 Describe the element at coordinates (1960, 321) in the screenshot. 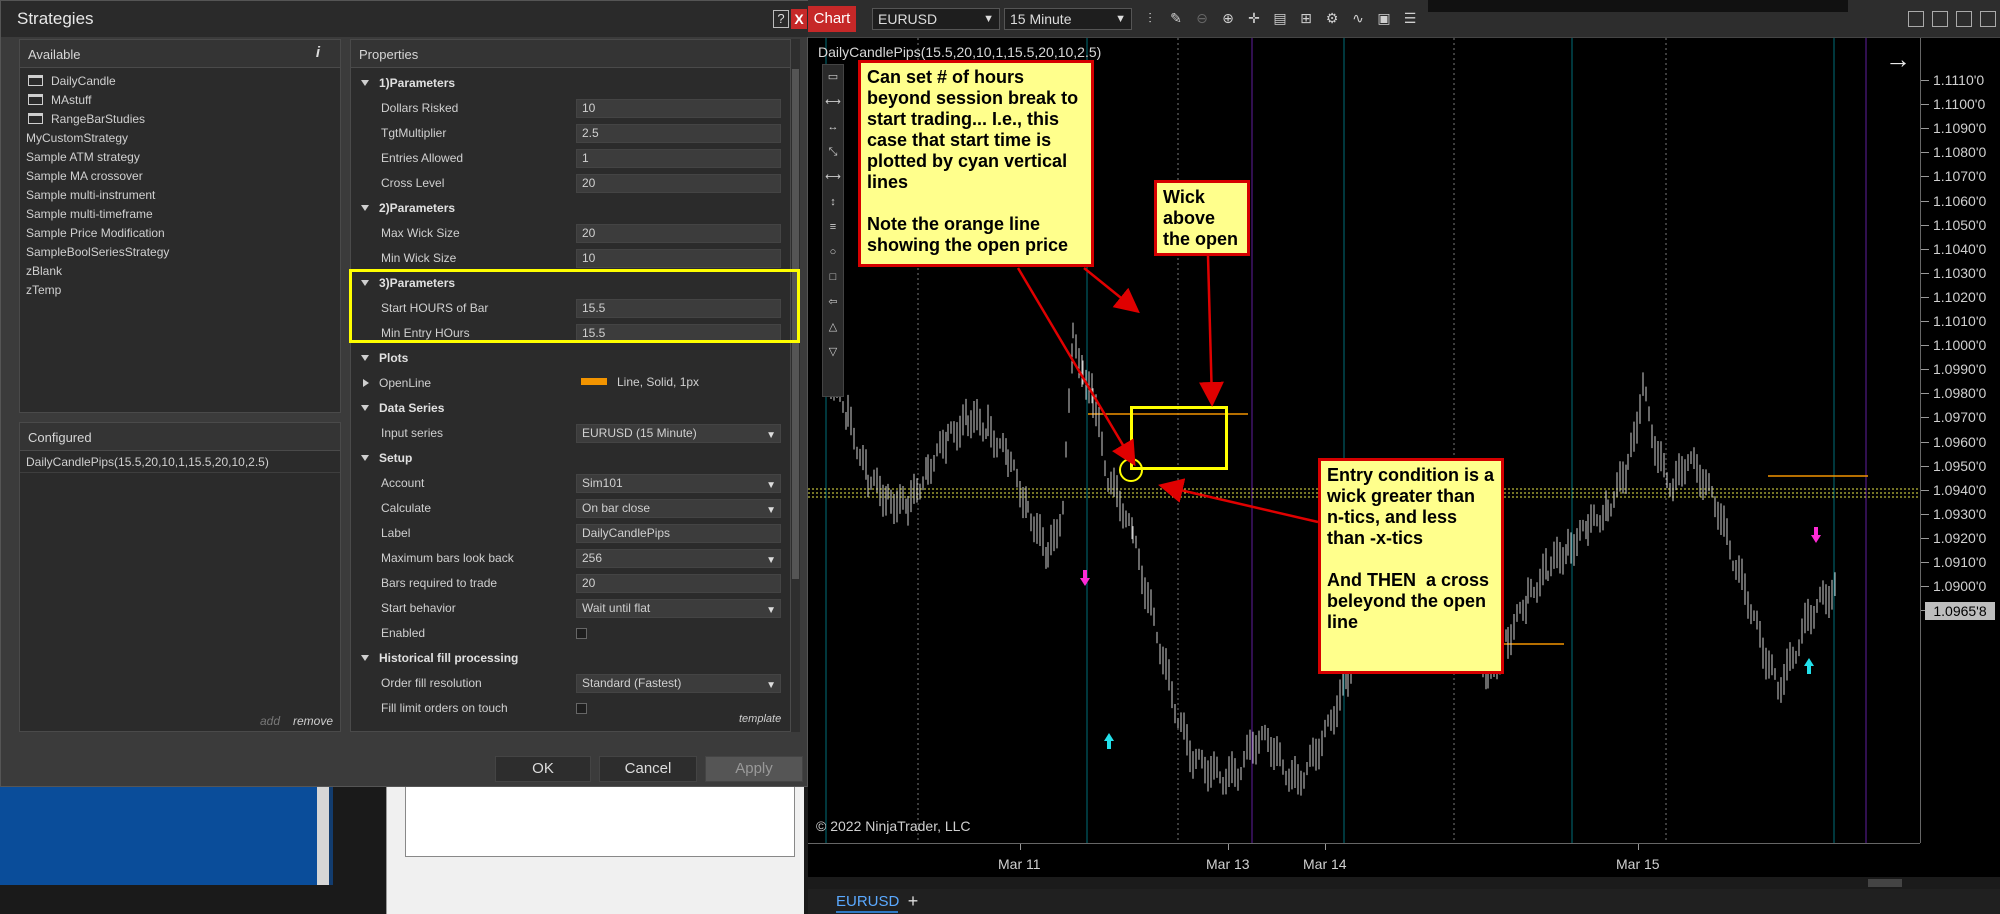

I see `price-axis-label: 1.1010'0` at that location.